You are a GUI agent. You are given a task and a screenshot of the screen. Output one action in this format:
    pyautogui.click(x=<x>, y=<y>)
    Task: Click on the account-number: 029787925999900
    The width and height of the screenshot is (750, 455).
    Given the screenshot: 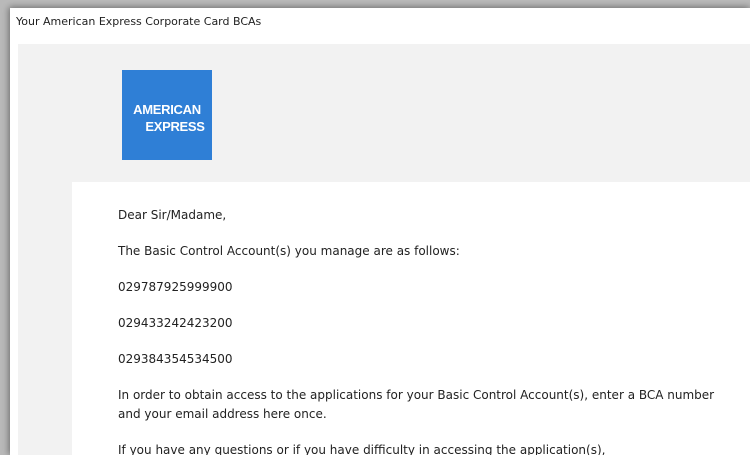 What is the action you would take?
    pyautogui.click(x=175, y=287)
    